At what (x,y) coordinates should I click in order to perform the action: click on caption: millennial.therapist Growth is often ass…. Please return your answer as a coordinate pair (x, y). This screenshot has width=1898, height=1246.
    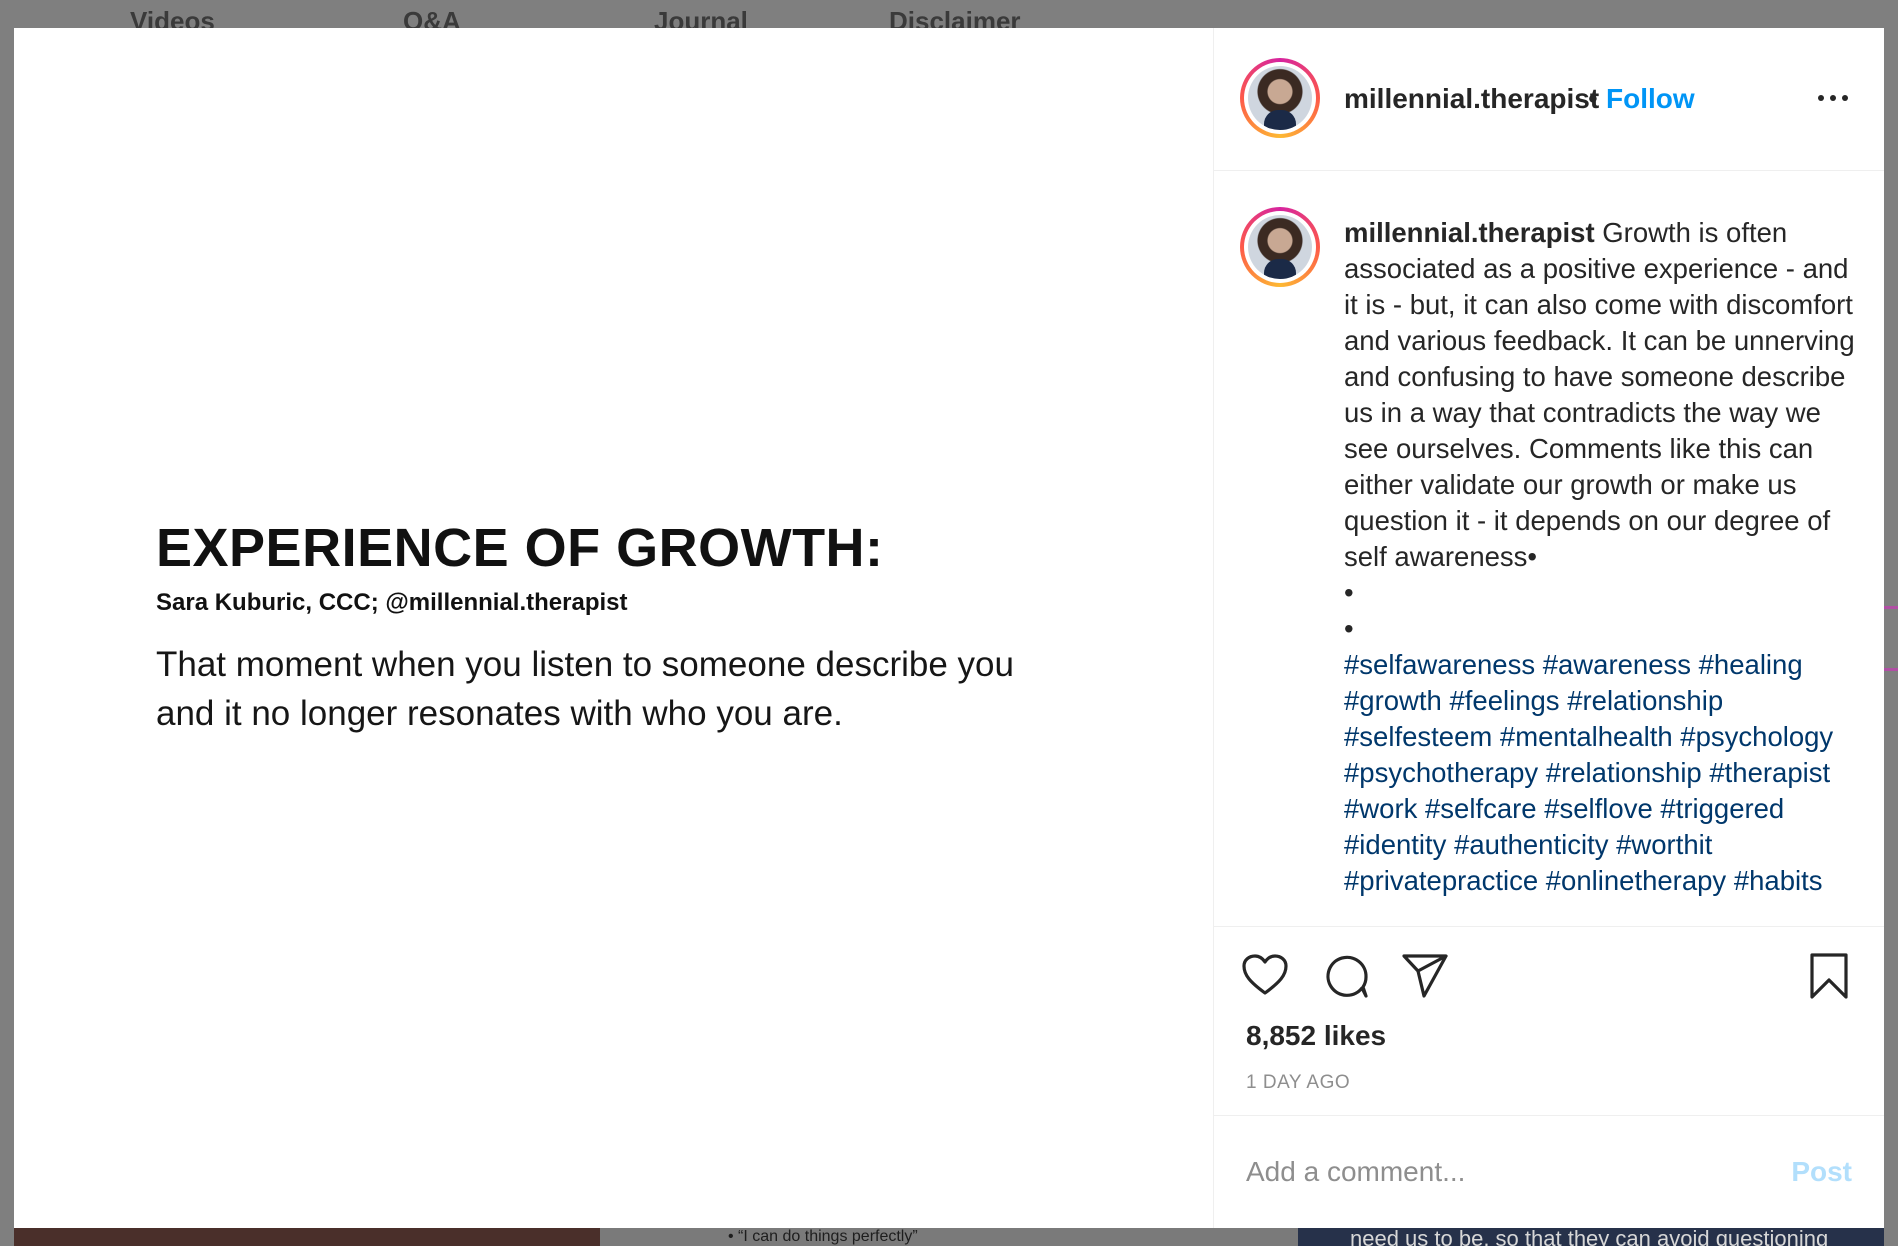
    Looking at the image, I should click on (1601, 557).